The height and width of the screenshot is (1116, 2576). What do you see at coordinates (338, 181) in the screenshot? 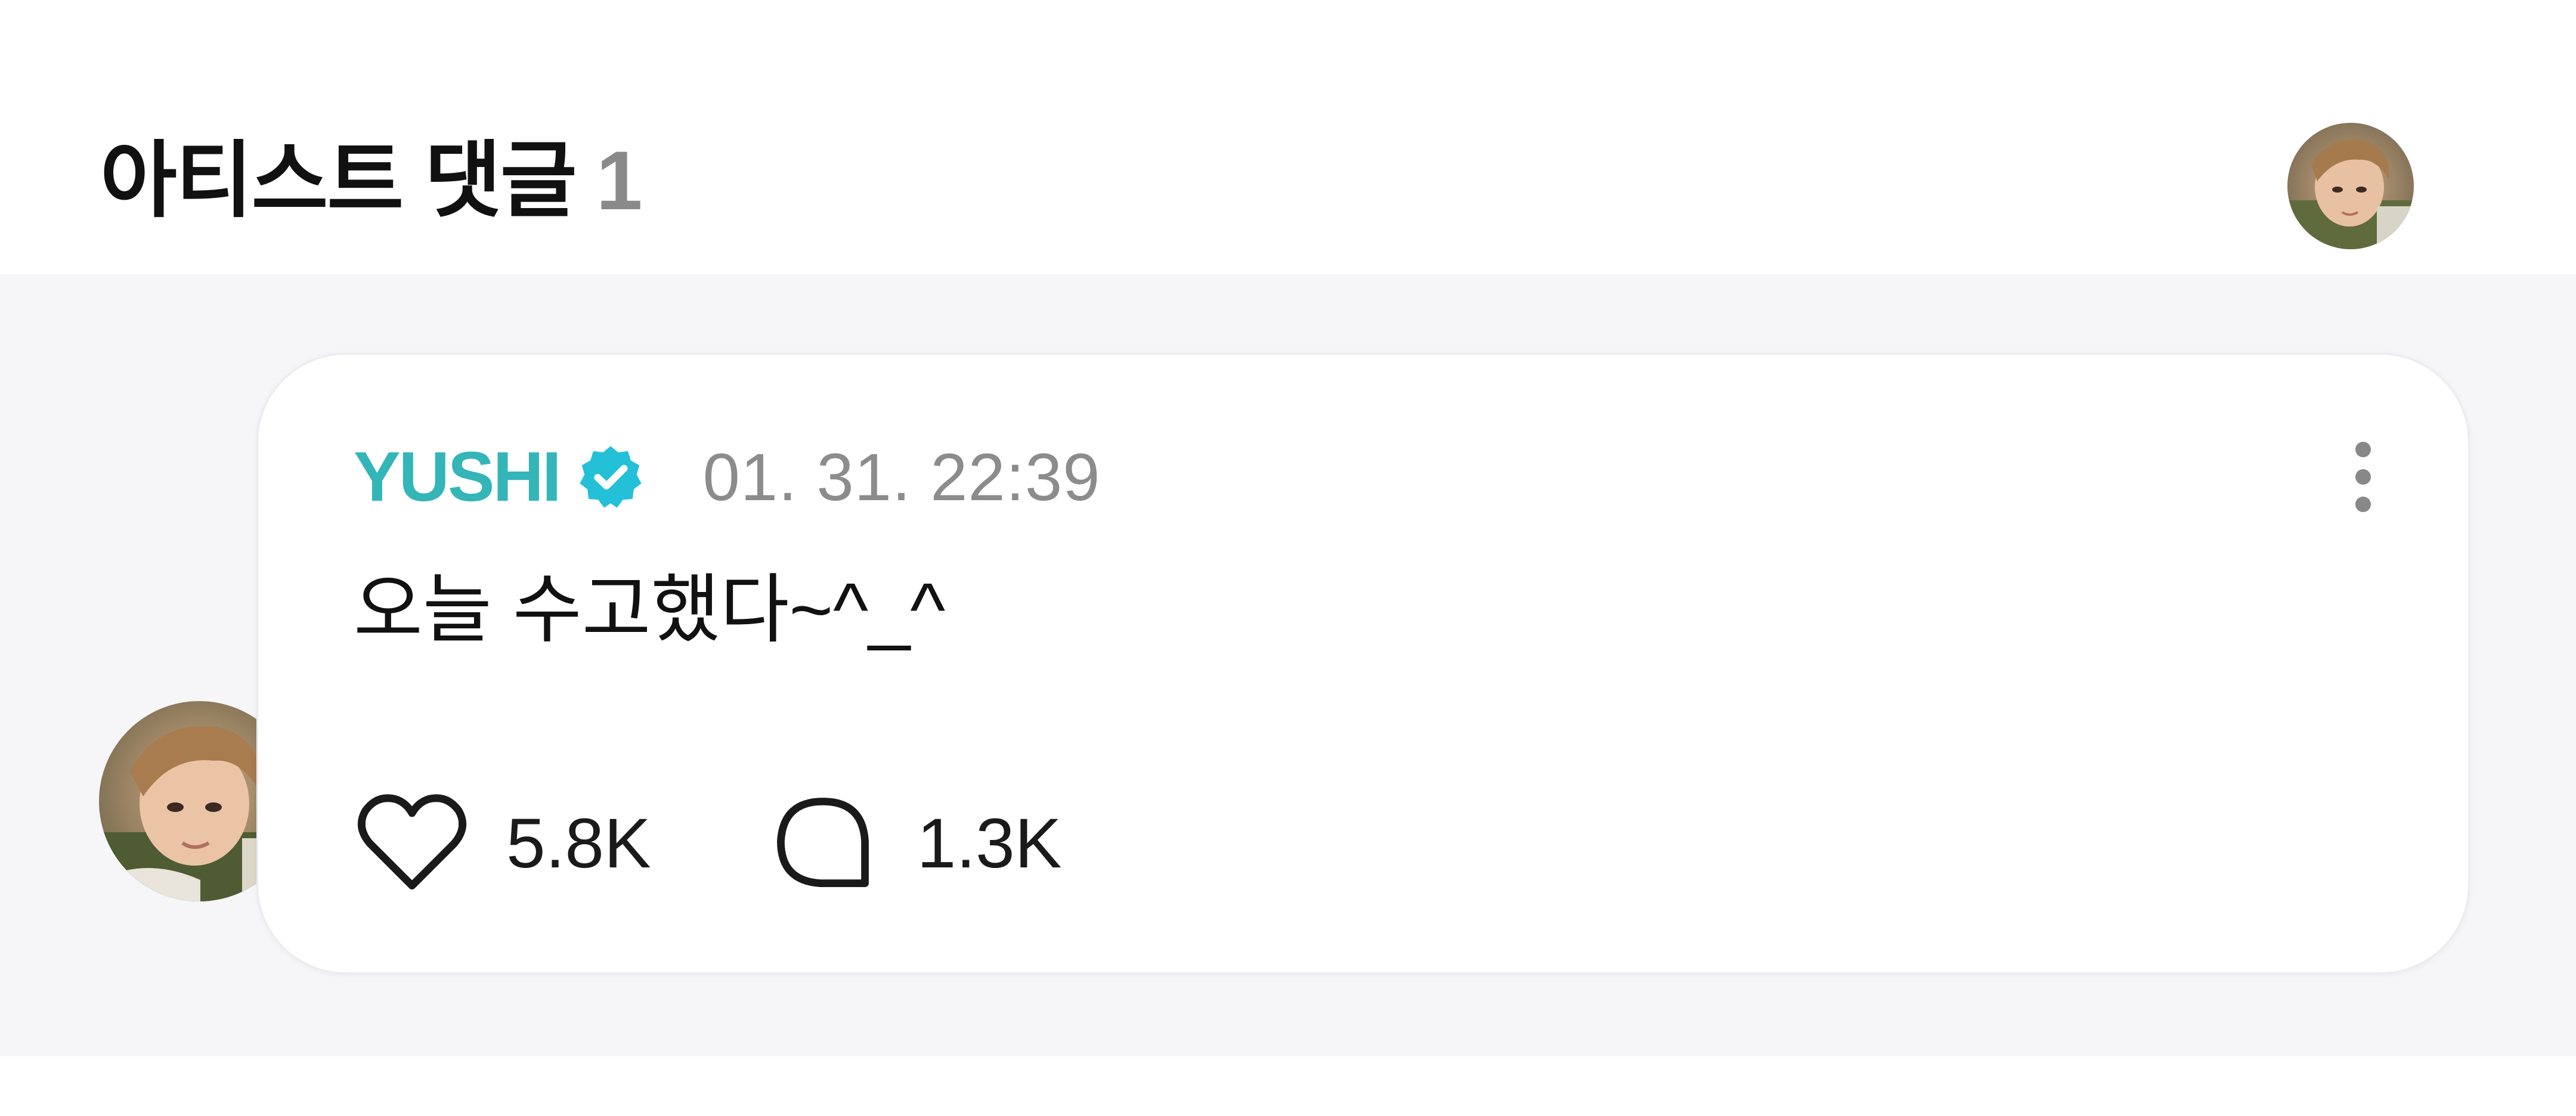
I see `section-title-label: 아티스트 댓글` at bounding box center [338, 181].